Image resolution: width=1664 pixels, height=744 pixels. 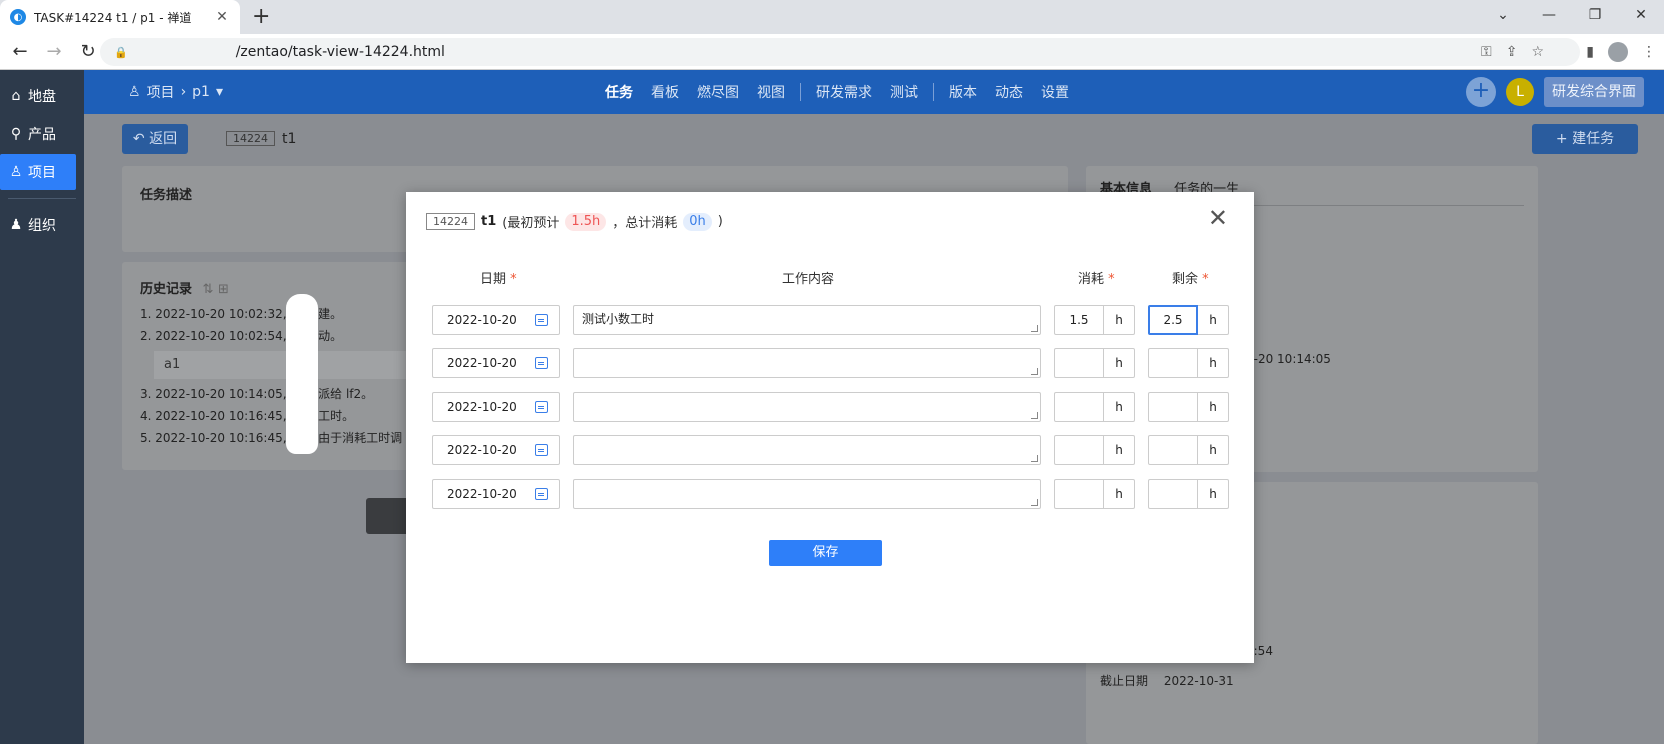 What do you see at coordinates (208, 289) in the screenshot?
I see `sort-icon: ⇅` at bounding box center [208, 289].